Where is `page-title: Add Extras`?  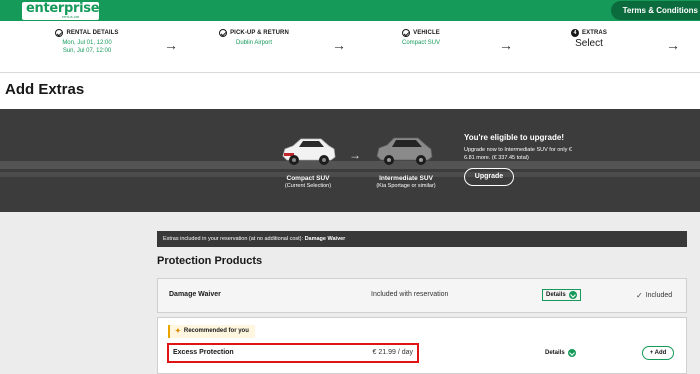 page-title: Add Extras is located at coordinates (45, 89).